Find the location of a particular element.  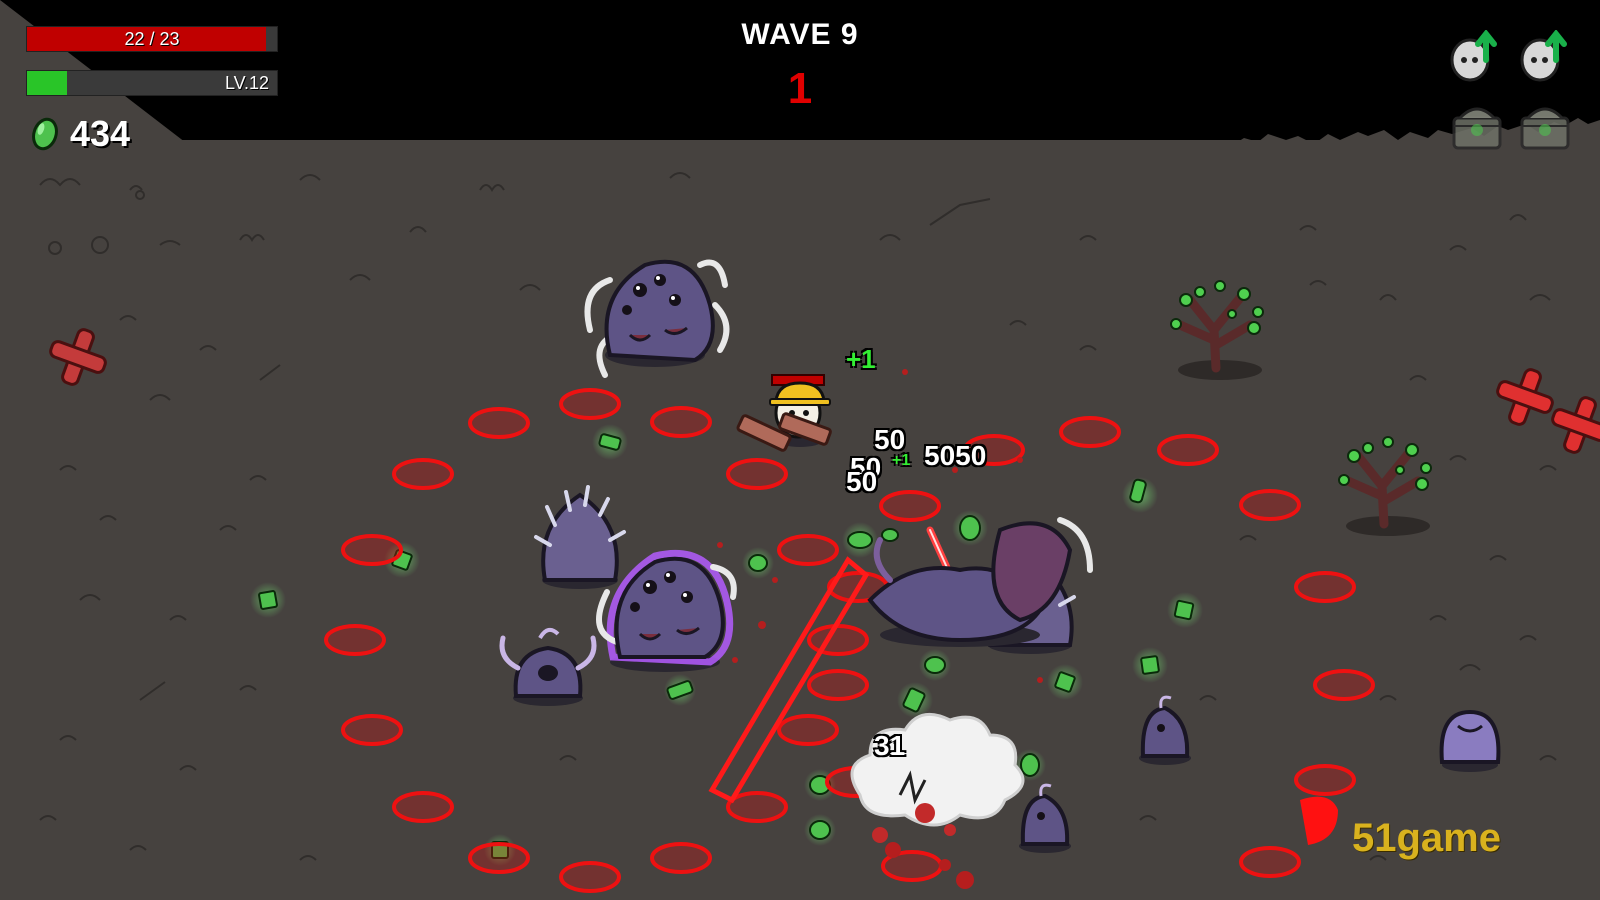

material-gain-text: +1 is located at coordinates (861, 359).